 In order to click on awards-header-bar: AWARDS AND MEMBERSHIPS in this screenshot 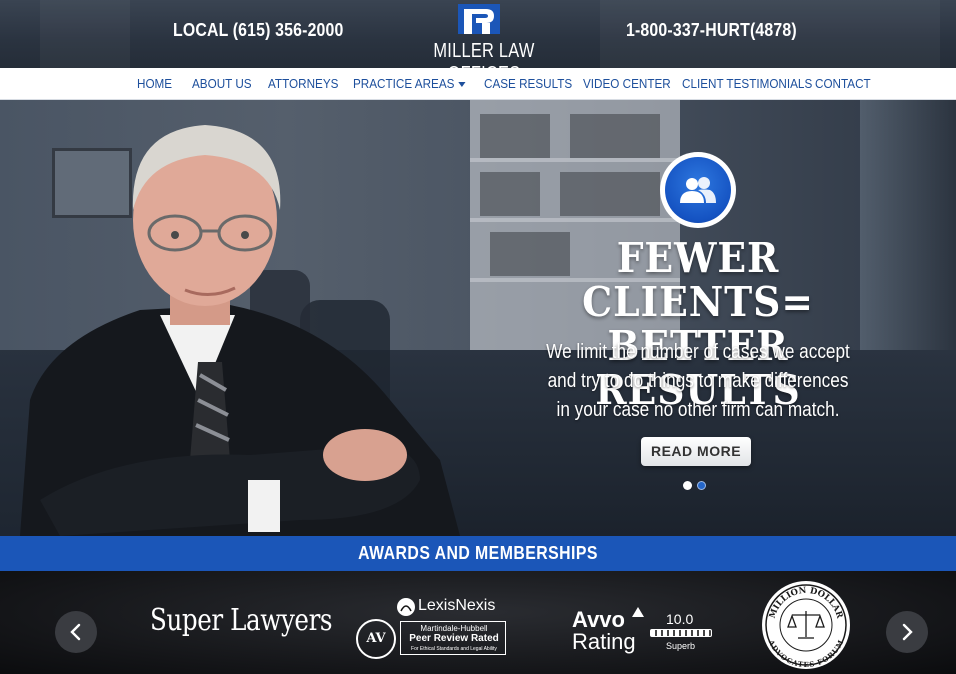, I will do `click(478, 553)`.